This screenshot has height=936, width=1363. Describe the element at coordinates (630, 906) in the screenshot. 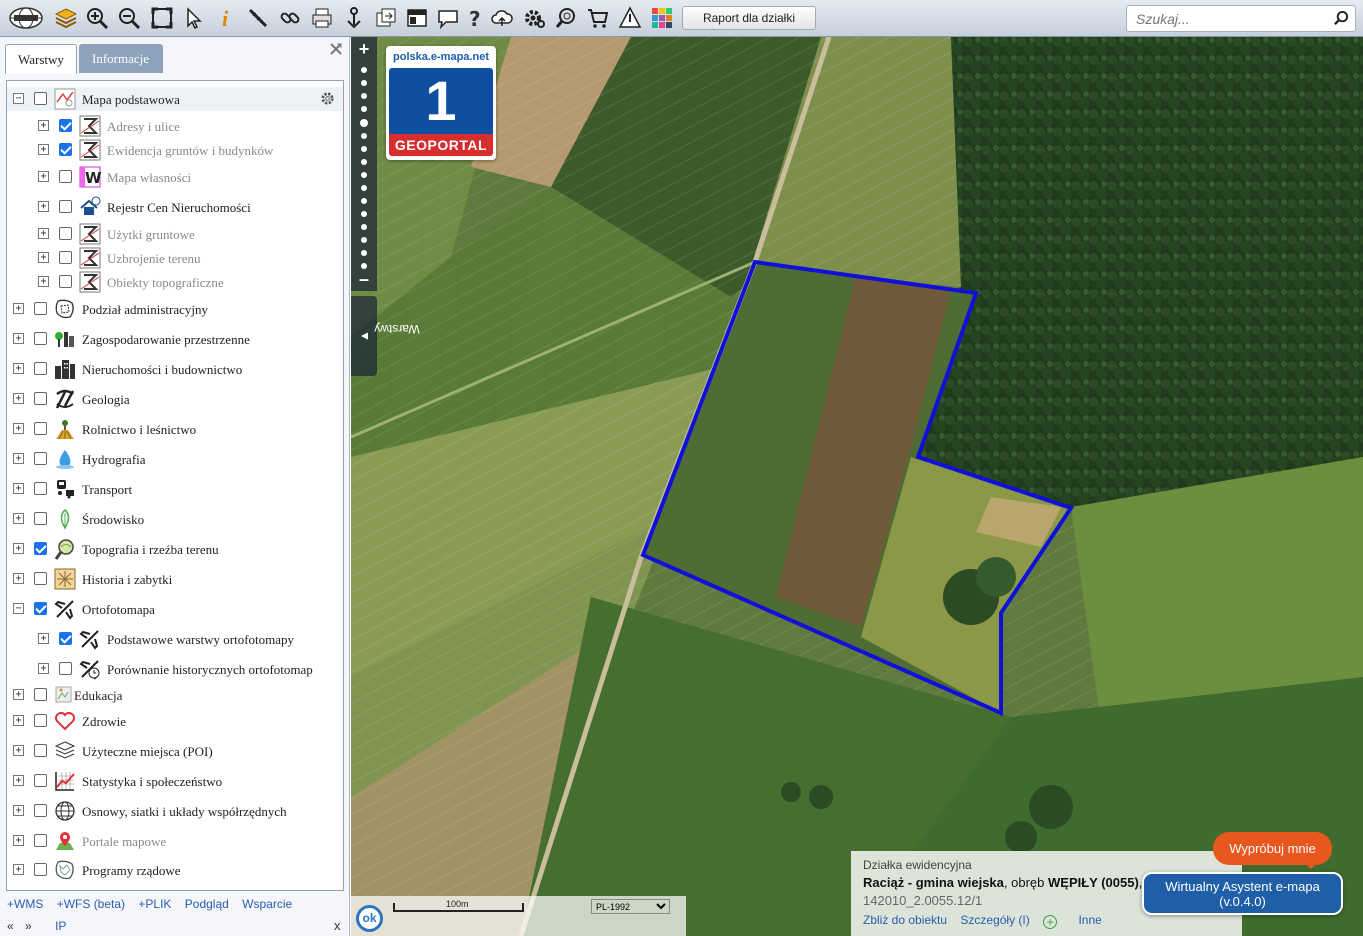

I see `crs-select: PL-1992` at that location.